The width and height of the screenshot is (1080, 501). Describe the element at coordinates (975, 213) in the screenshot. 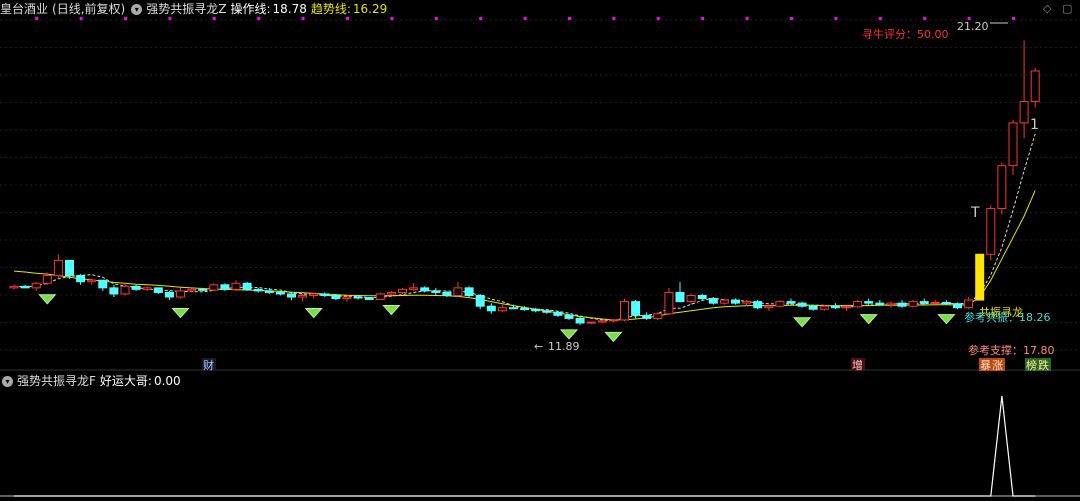

I see `t-mark: T` at that location.